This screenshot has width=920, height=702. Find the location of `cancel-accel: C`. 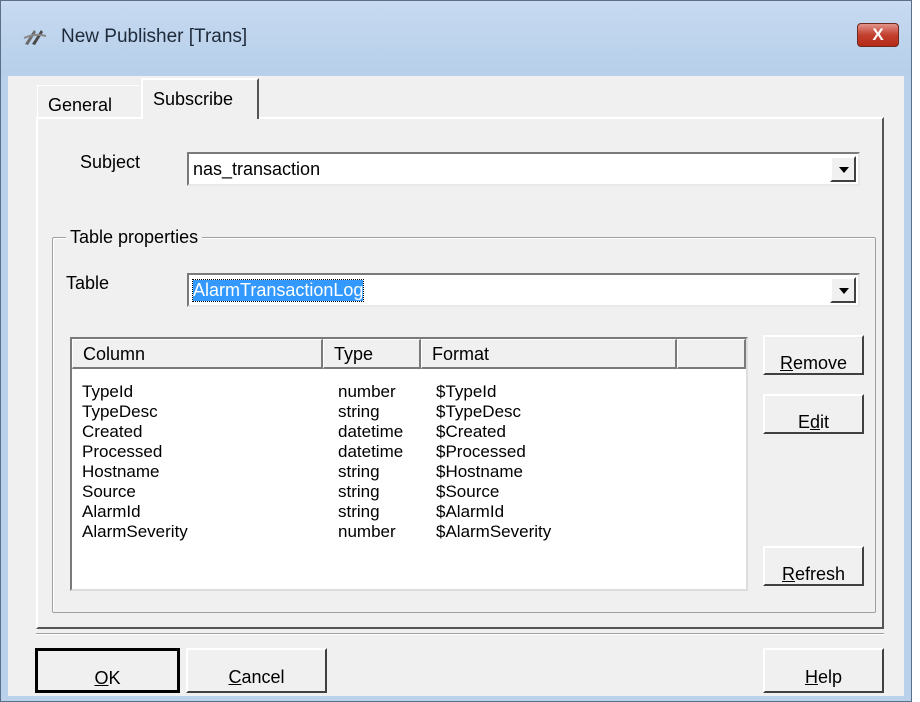

cancel-accel: C is located at coordinates (235, 677).